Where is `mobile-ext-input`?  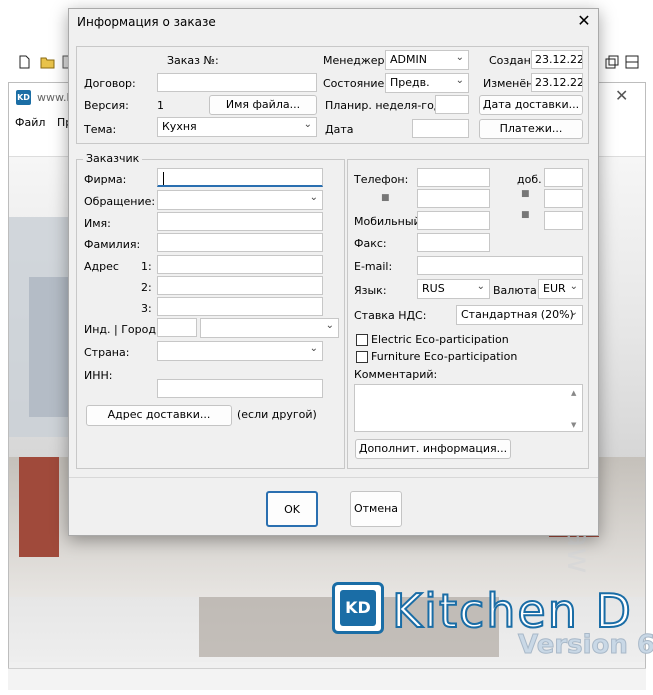 mobile-ext-input is located at coordinates (563, 220).